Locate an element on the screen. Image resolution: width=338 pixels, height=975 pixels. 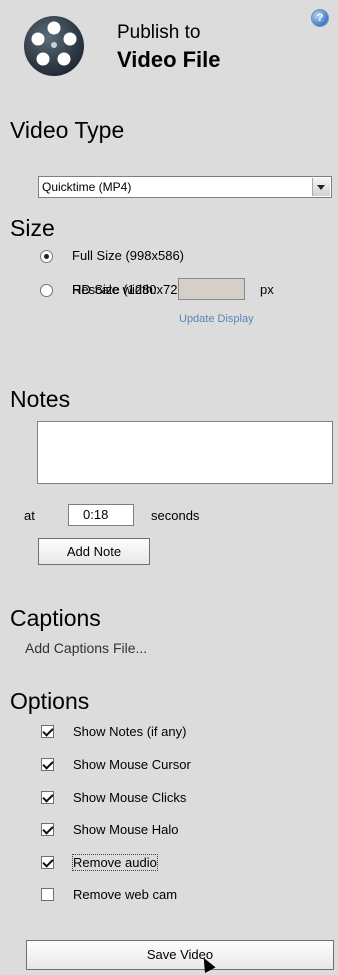
checkbox-label: Remove audio is located at coordinates (115, 862).